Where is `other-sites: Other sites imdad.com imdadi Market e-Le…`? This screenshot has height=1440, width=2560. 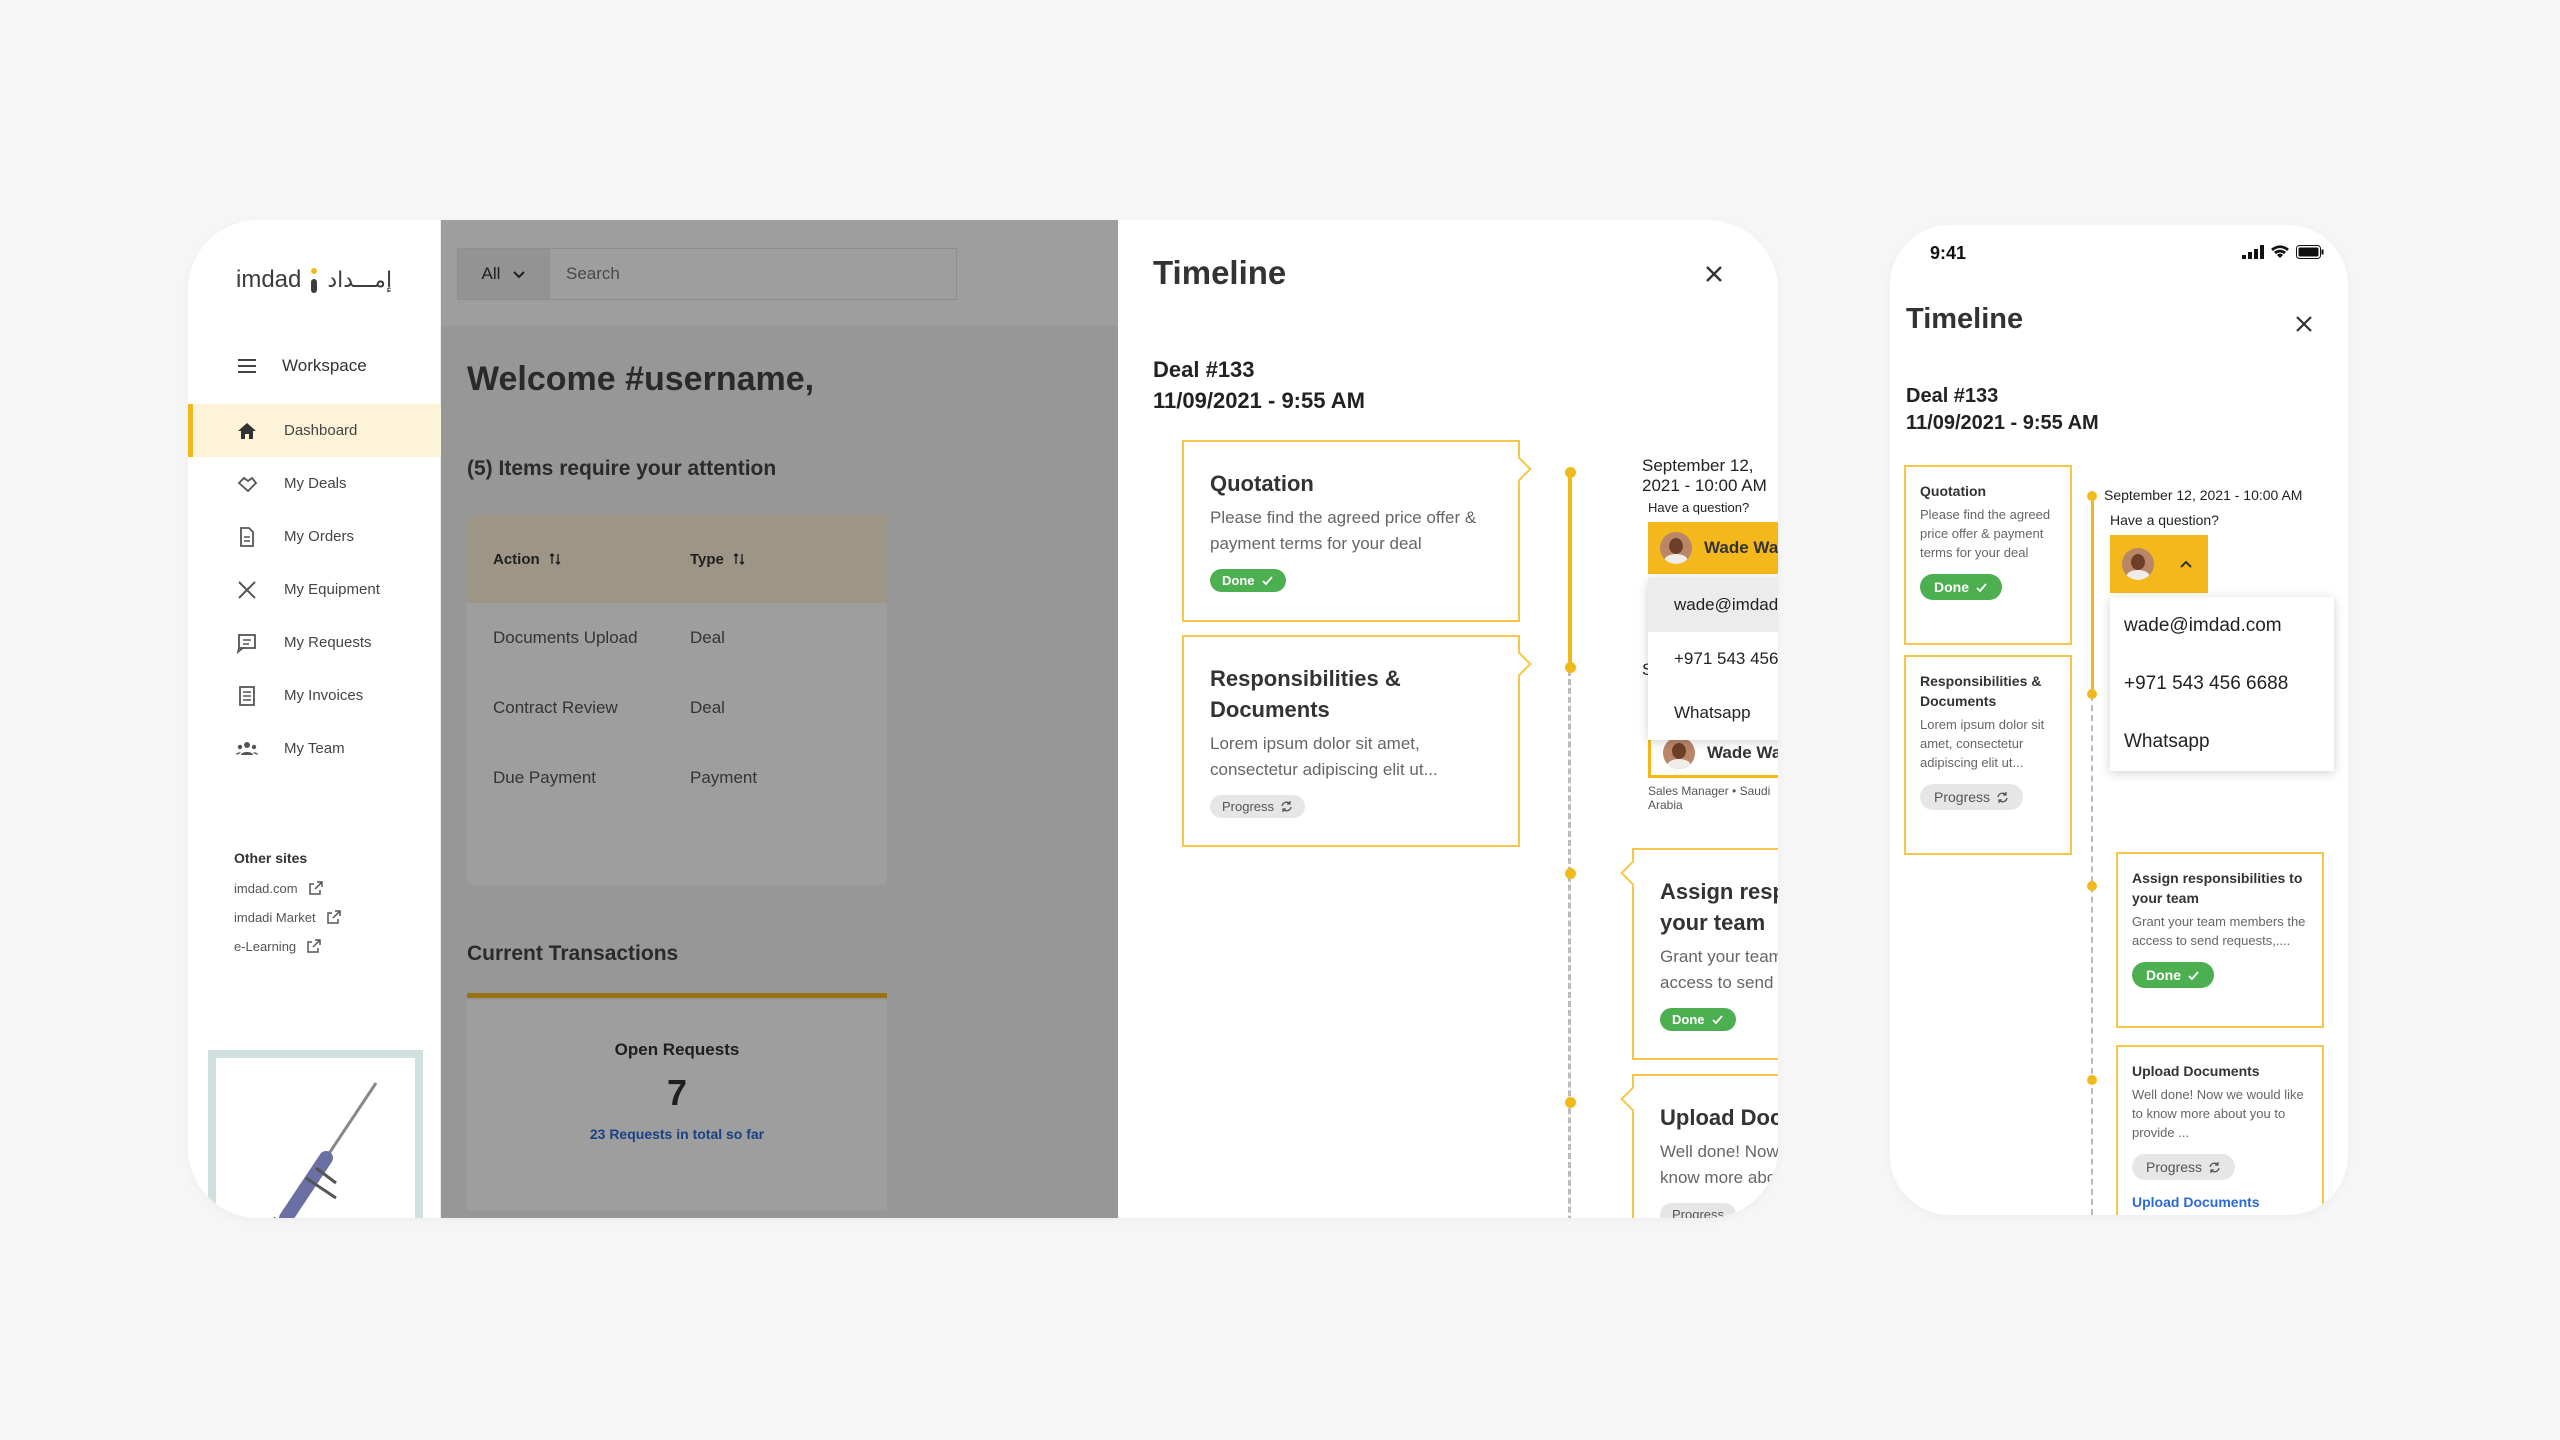
other-sites: Other sites imdad.com imdadi Market e-Le… is located at coordinates (288, 908).